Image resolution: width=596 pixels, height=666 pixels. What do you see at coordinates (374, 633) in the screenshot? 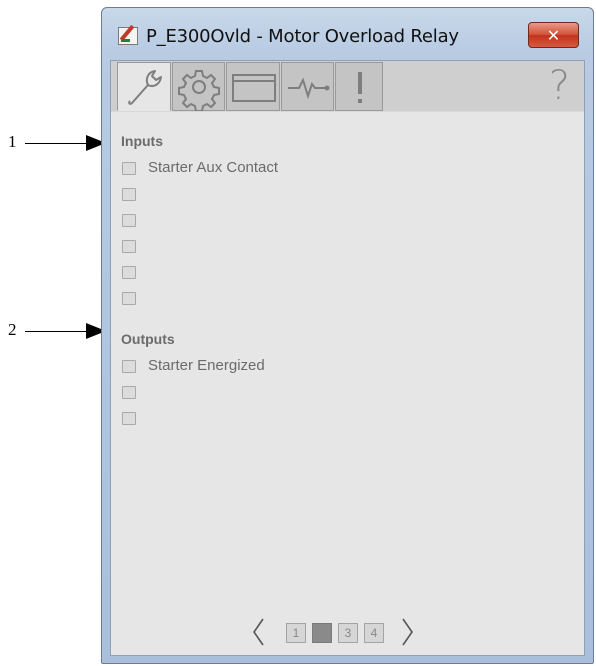
I see `page-button-4: 4` at bounding box center [374, 633].